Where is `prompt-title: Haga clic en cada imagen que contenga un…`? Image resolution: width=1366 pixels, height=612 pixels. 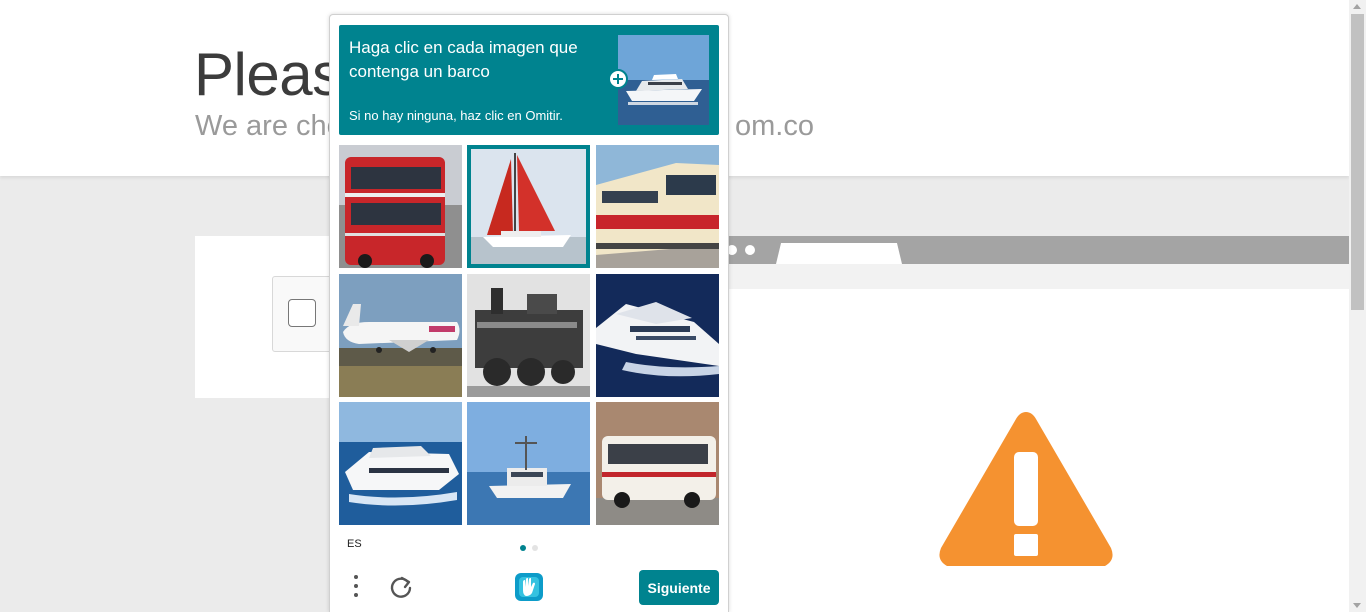 prompt-title: Haga clic en cada imagen que contenga un… is located at coordinates (463, 59).